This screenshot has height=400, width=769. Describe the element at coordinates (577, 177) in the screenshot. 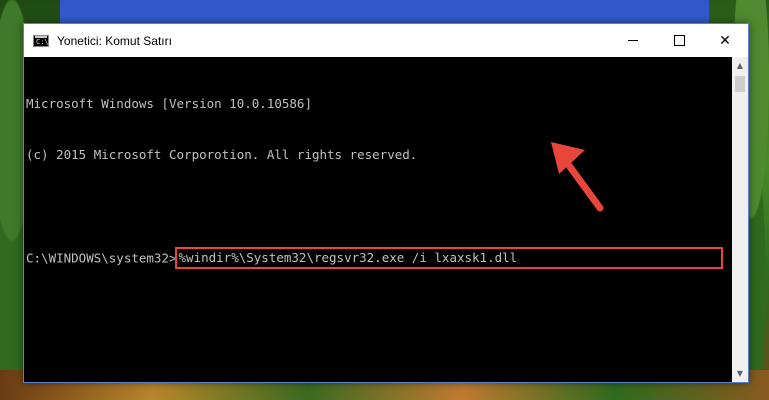

I see `red-arrow-icon` at that location.